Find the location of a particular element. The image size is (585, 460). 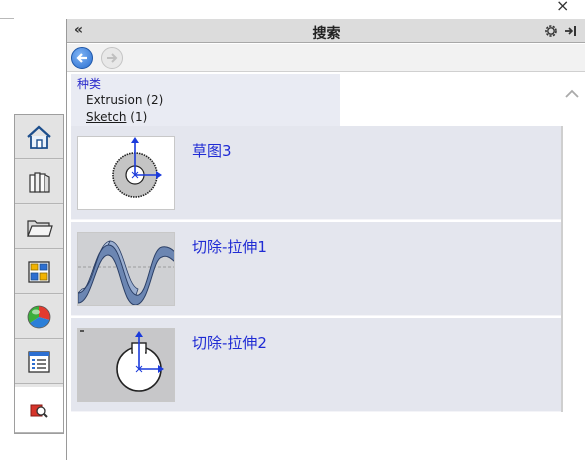

arrow-right-icon is located at coordinates (112, 58).